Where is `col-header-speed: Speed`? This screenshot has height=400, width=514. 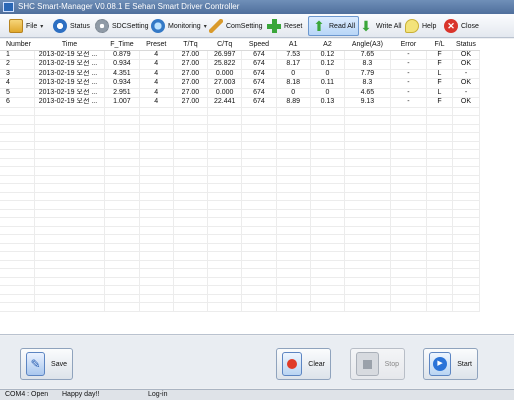 col-header-speed: Speed is located at coordinates (259, 45).